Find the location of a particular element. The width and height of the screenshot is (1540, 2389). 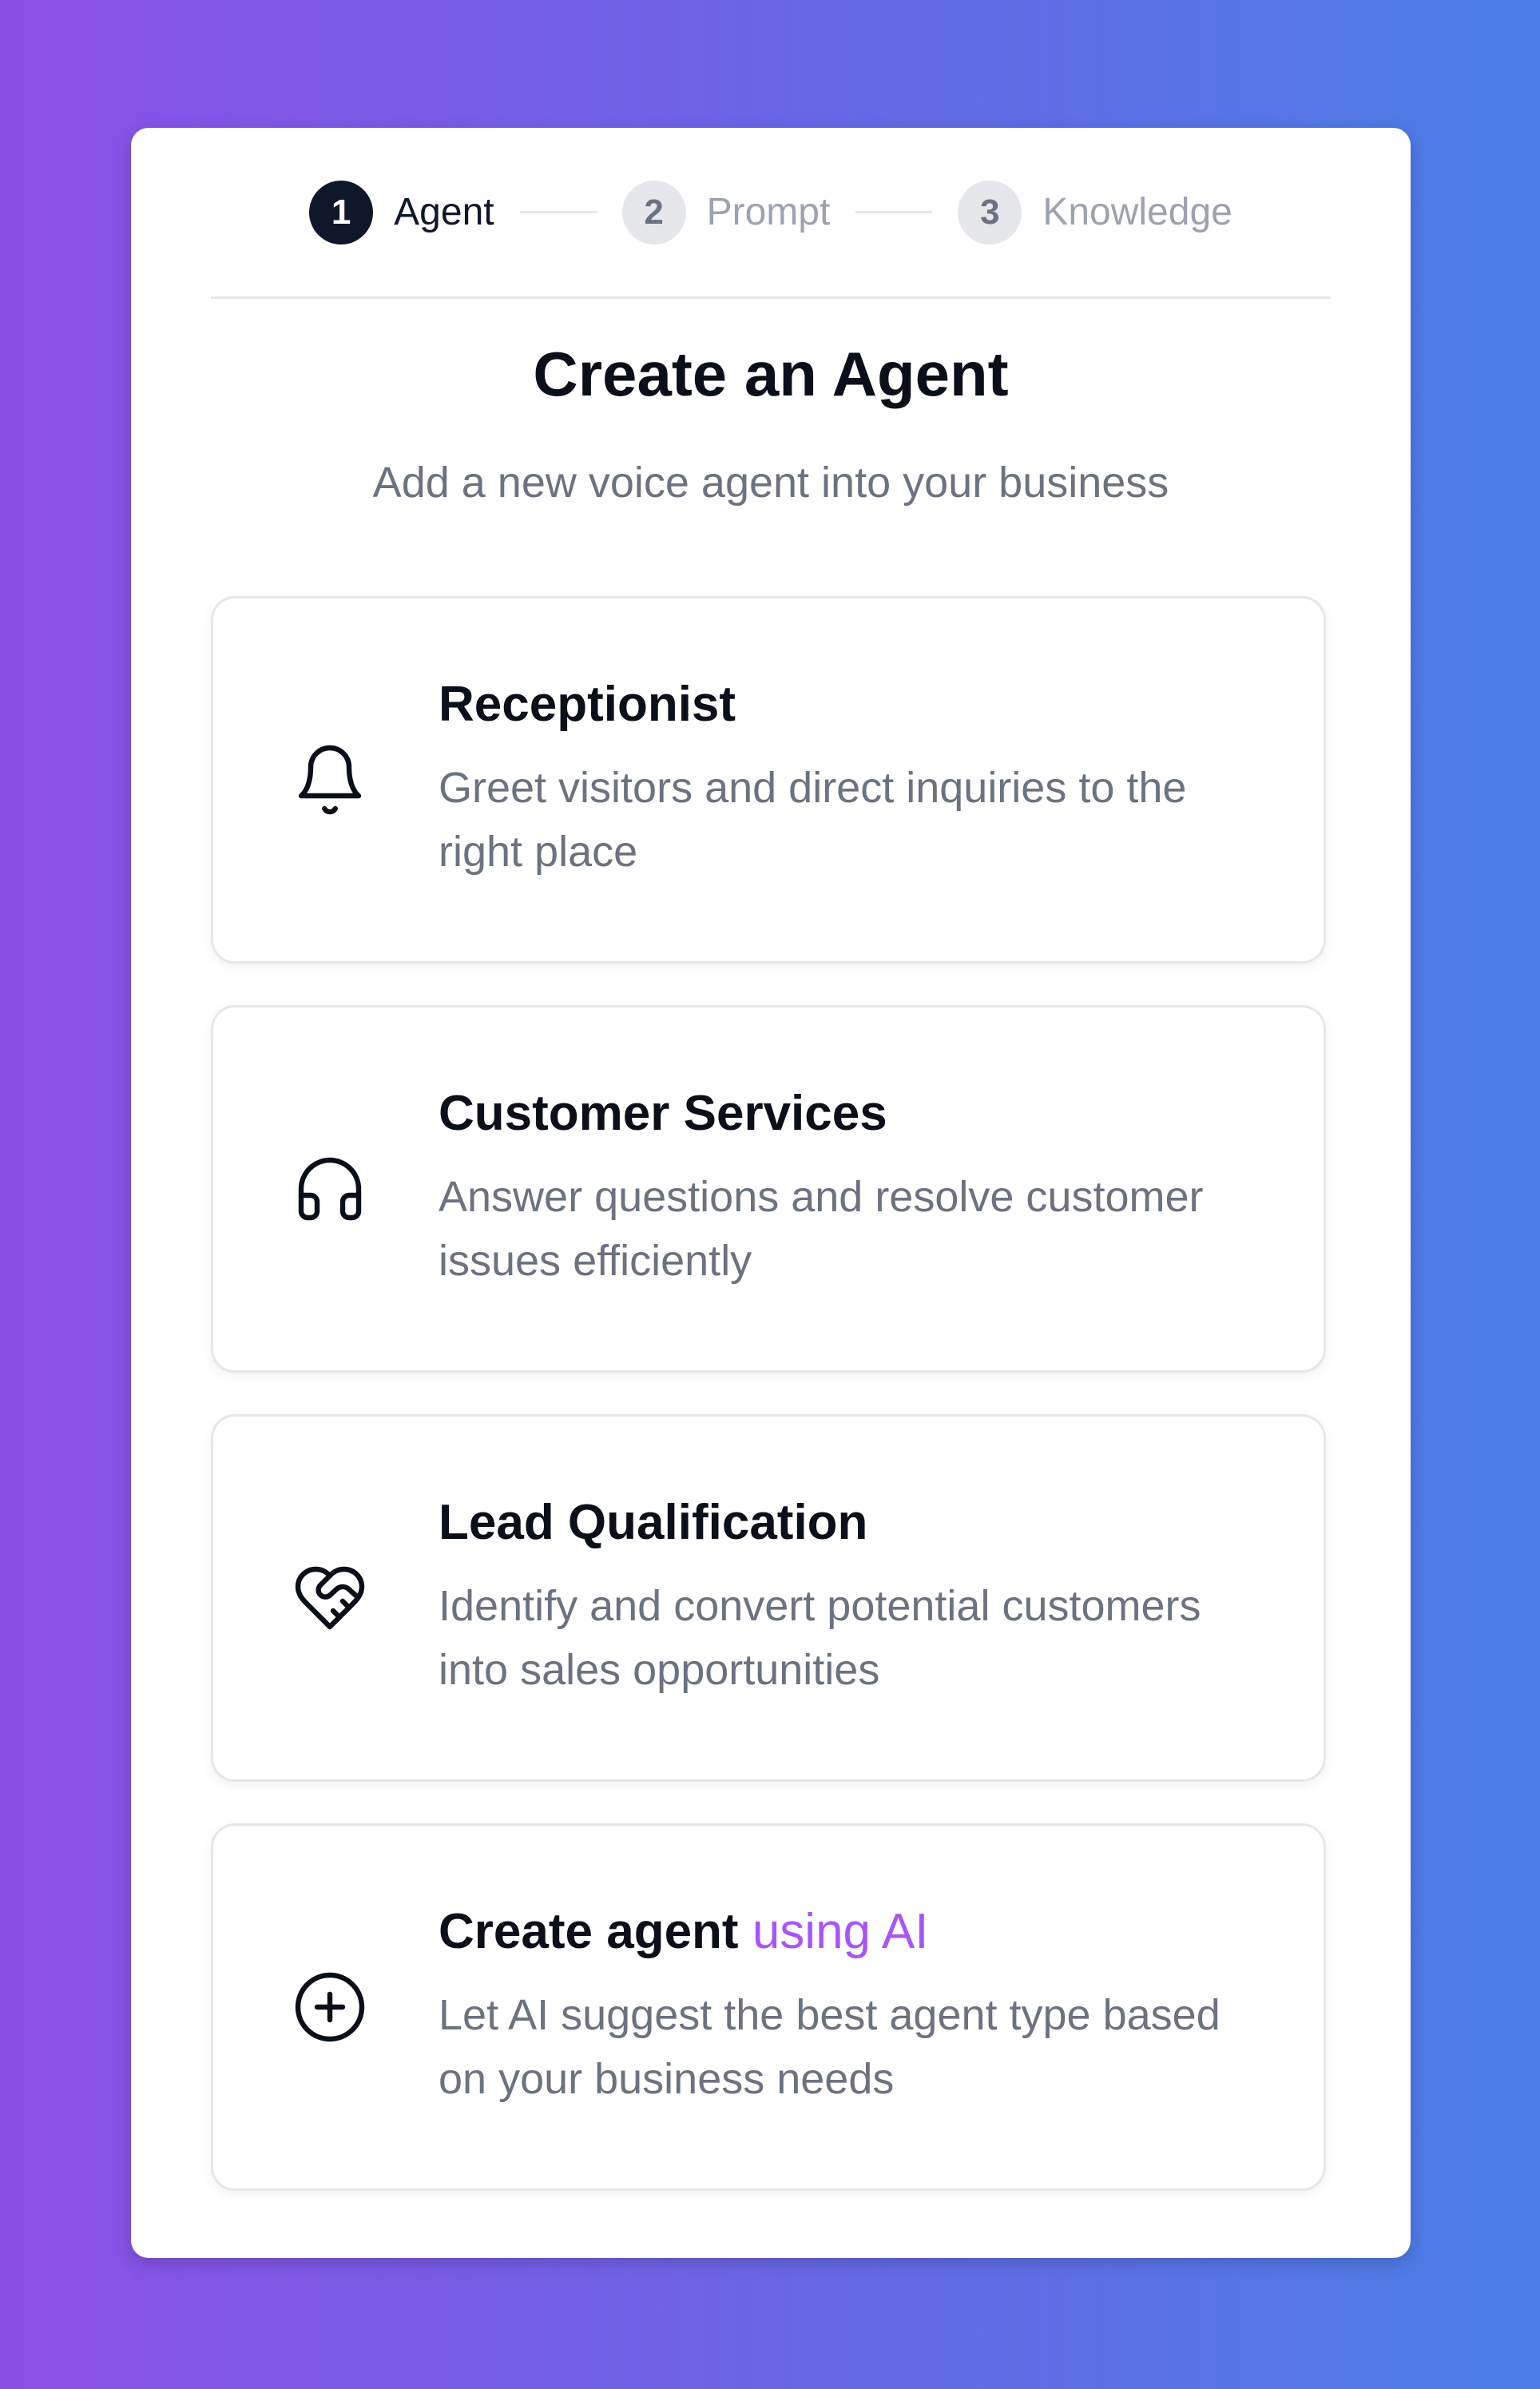

option-title: Customer Services is located at coordinates (663, 1113).